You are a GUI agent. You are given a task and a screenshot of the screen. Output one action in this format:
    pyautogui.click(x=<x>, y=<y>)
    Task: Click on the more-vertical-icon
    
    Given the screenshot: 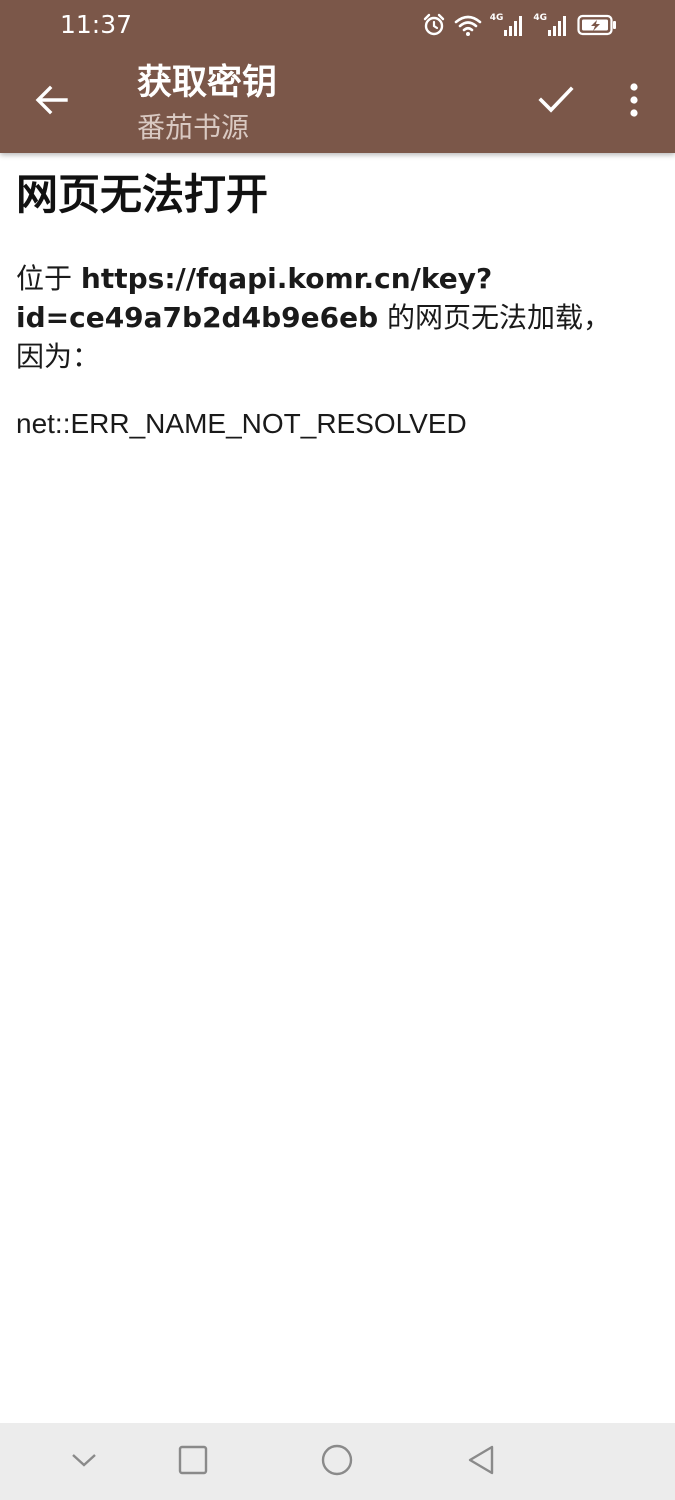 What is the action you would take?
    pyautogui.click(x=634, y=102)
    